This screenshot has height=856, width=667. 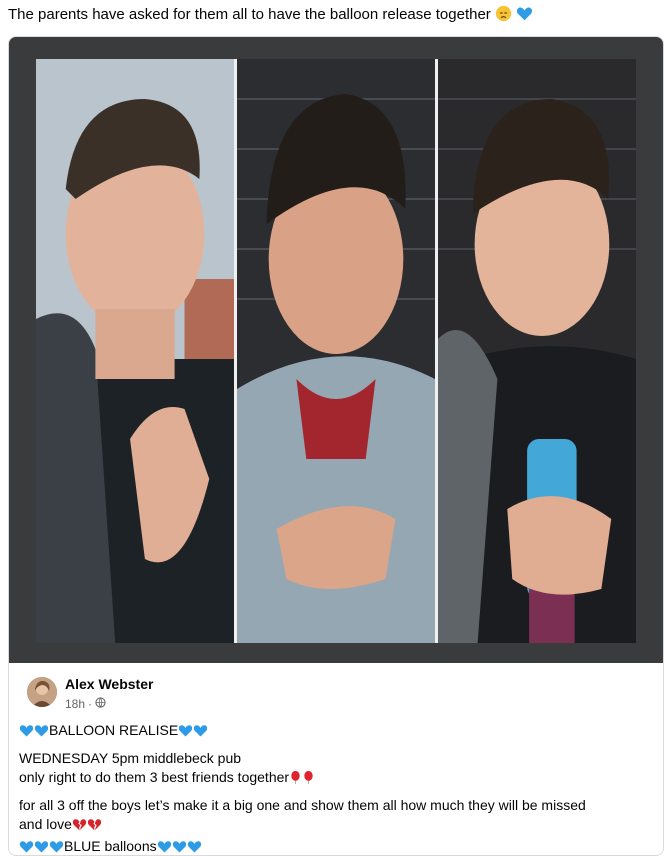 I want to click on post-time: 18h, so click(x=75, y=704).